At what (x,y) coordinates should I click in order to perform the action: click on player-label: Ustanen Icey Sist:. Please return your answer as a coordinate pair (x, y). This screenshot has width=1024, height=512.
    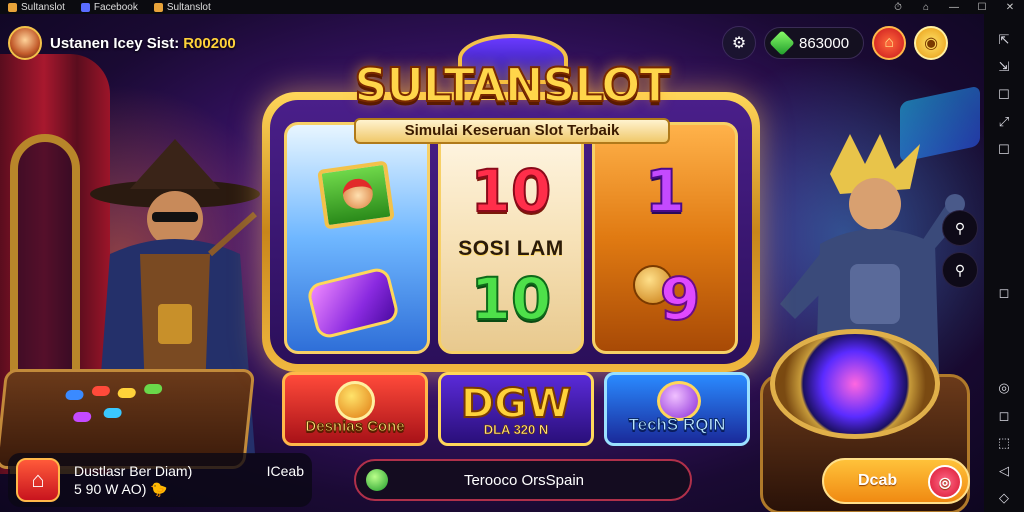
    Looking at the image, I should click on (115, 43).